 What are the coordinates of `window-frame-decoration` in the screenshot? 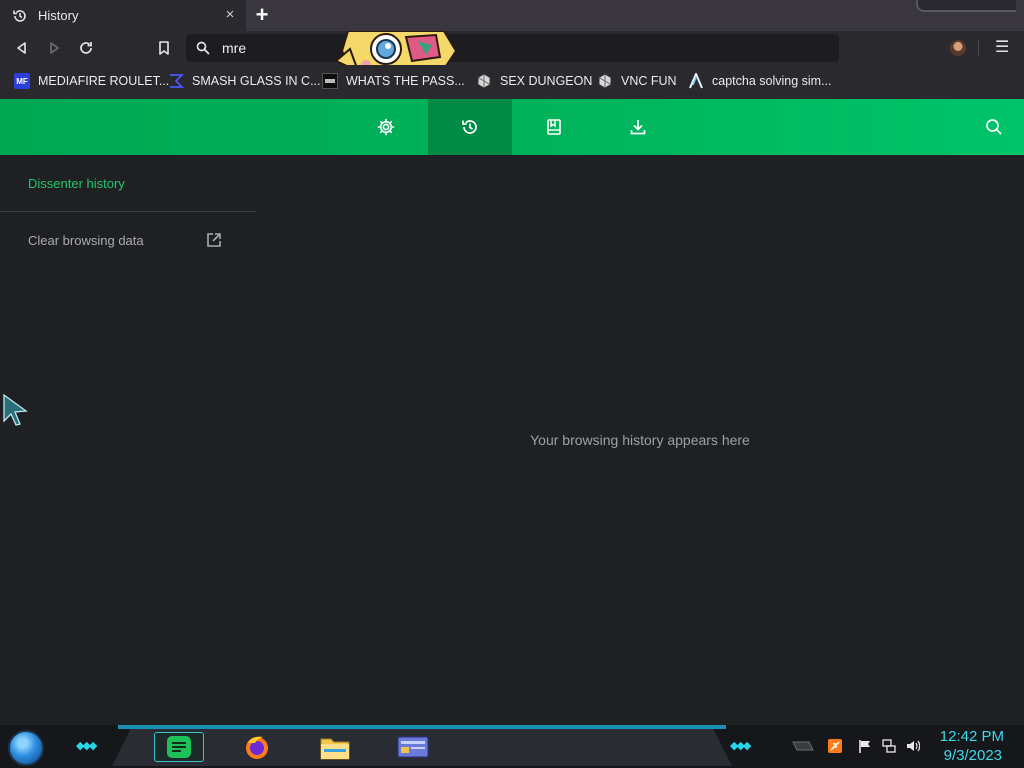 It's located at (966, 6).